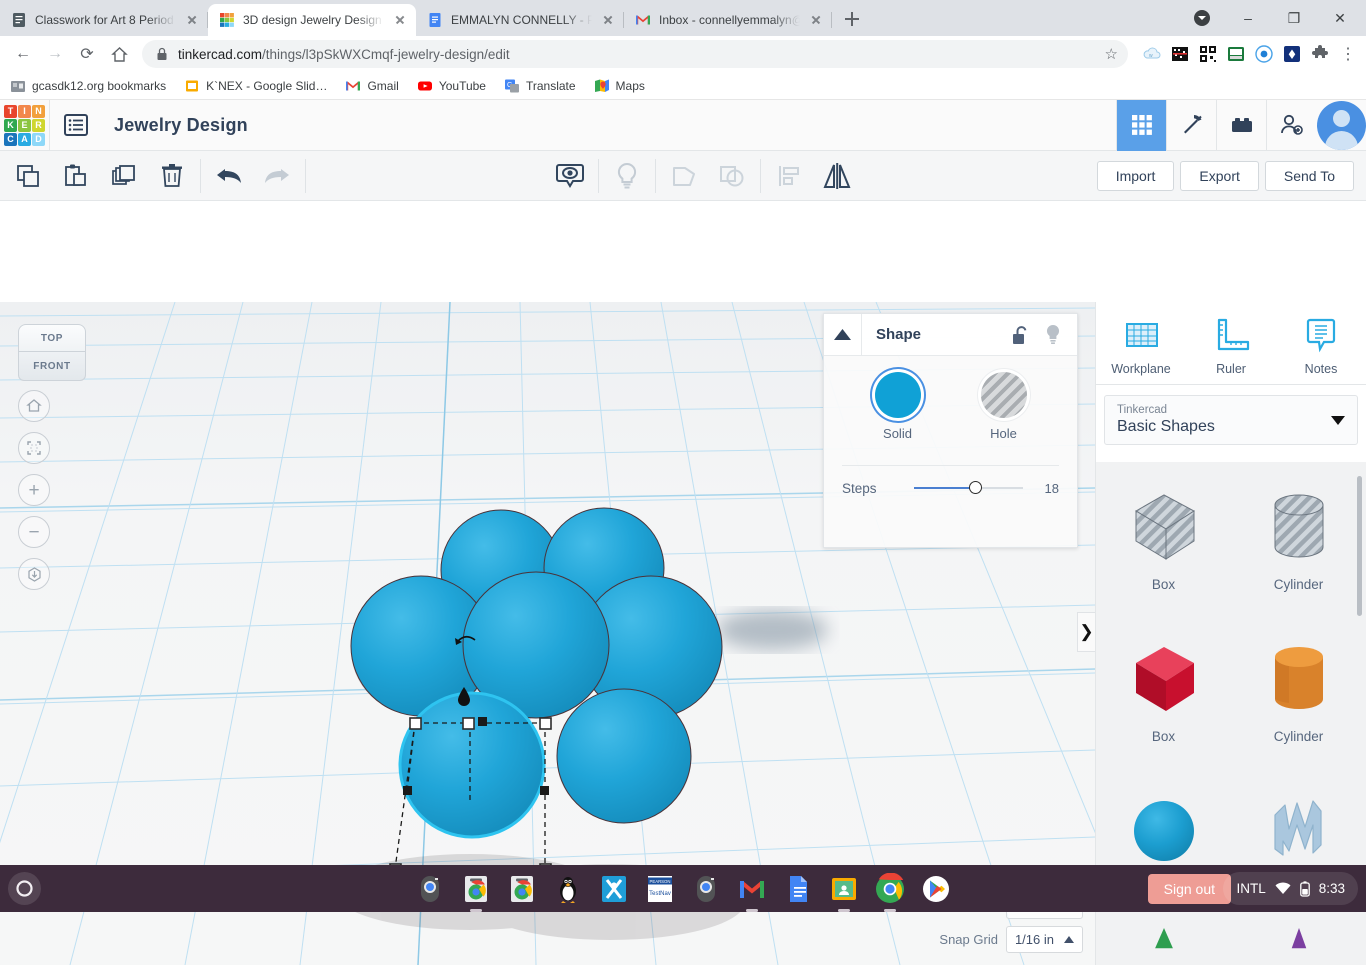 This screenshot has width=1366, height=965. What do you see at coordinates (119, 54) in the screenshot?
I see `home-button` at bounding box center [119, 54].